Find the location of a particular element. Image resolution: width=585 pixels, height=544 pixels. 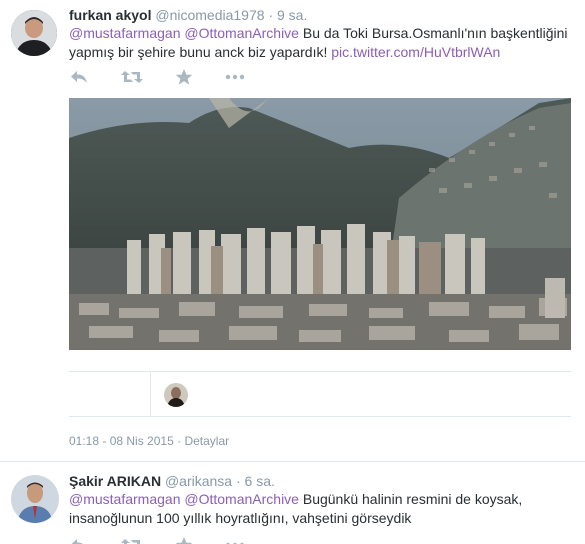

tweet-header: Şakir ARIKAN @arikansa · 6 sa. is located at coordinates (172, 481).